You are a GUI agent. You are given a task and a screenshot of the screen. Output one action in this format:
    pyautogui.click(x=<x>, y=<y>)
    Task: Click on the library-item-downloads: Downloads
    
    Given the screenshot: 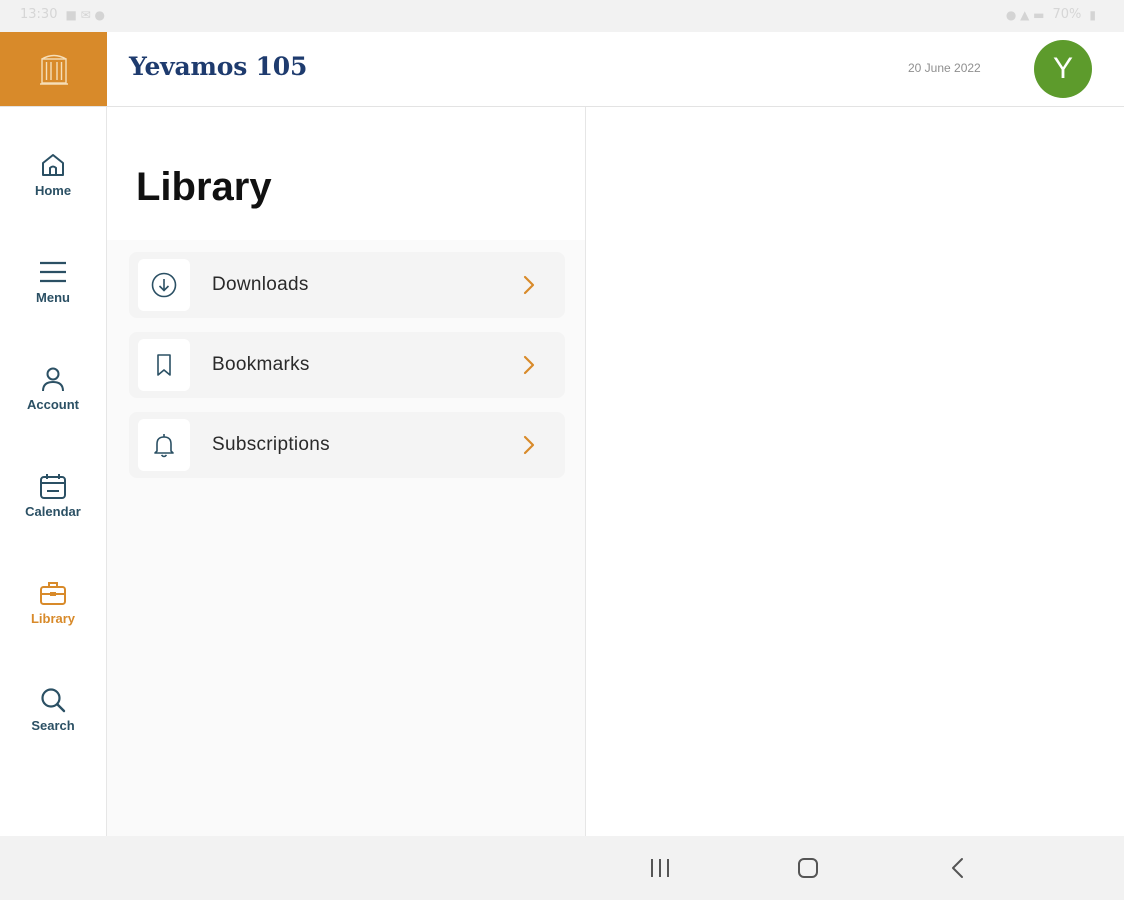 What is the action you would take?
    pyautogui.click(x=347, y=285)
    